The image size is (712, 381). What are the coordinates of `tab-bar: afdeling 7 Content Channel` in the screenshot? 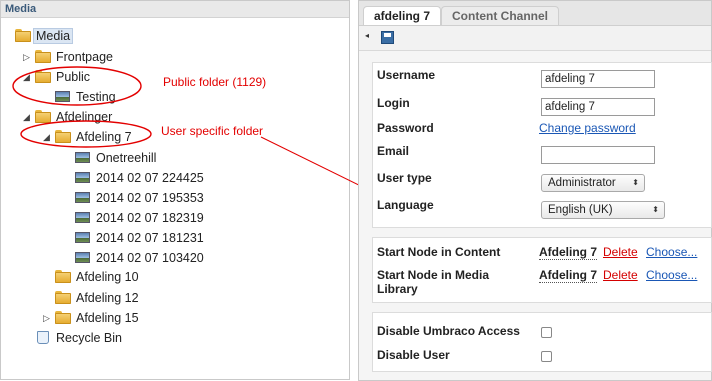 It's located at (535, 13).